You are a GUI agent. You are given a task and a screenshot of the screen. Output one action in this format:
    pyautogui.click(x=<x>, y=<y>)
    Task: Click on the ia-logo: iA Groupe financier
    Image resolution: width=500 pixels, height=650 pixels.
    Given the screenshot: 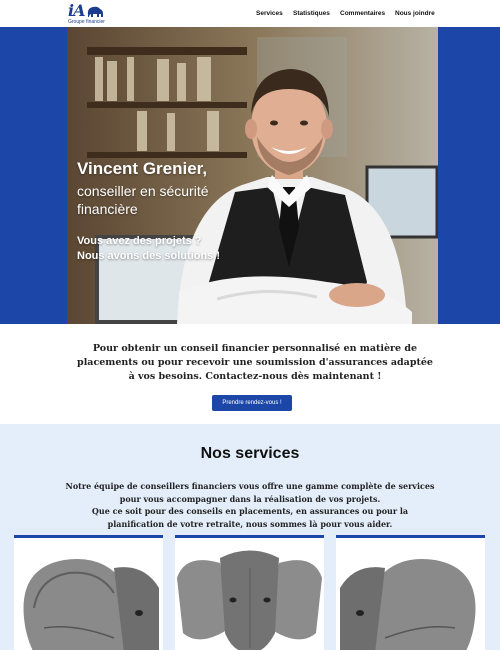 What is the action you would take?
    pyautogui.click(x=88, y=13)
    